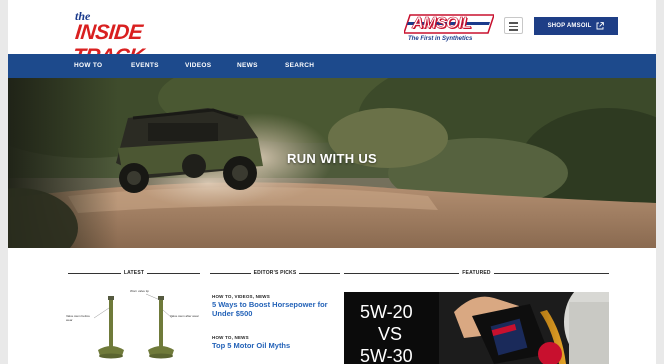  Describe the element at coordinates (332, 158) in the screenshot. I see `hero-title: RUN WITH US` at that location.